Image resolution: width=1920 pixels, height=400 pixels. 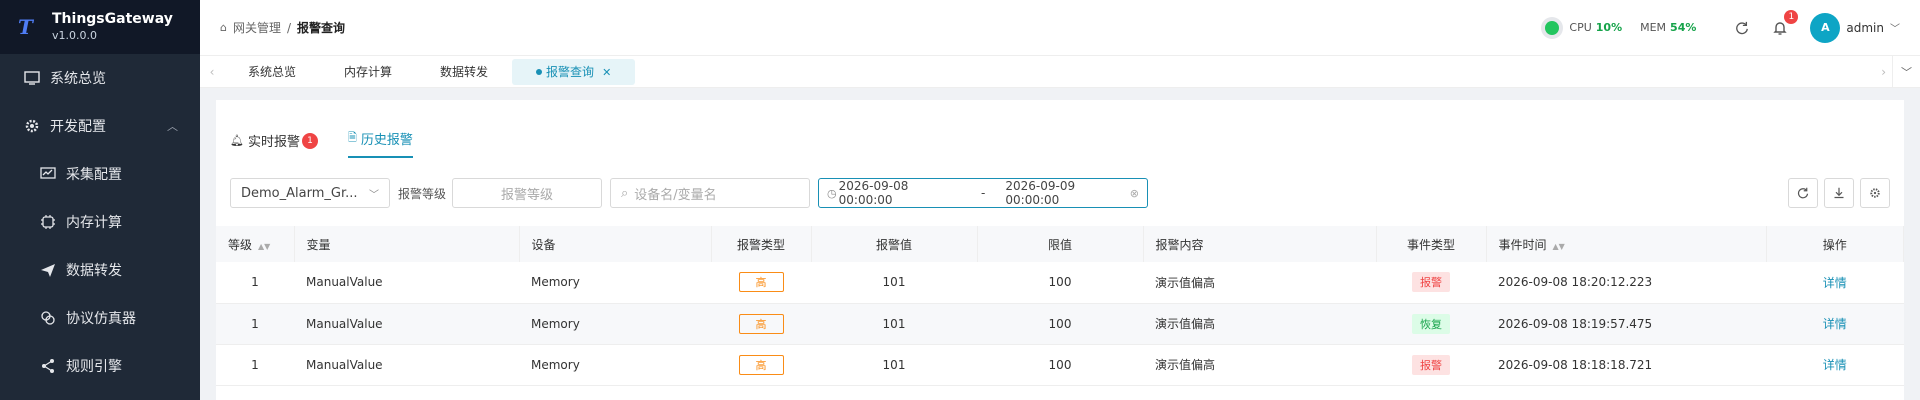 I want to click on sidebar-item-collect-config: 采集配置, so click(x=100, y=174).